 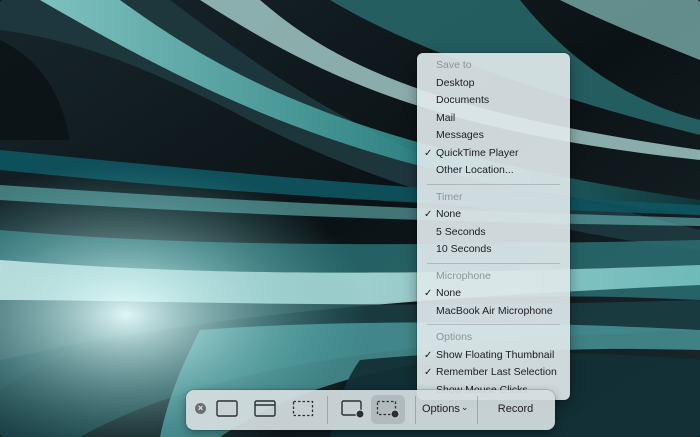 I want to click on capture-entire-screen-icon, so click(x=227, y=408).